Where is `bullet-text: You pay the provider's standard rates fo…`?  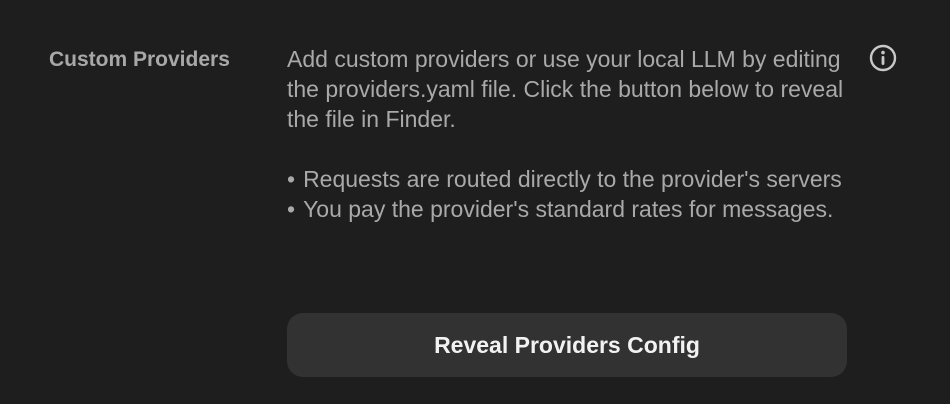 bullet-text: You pay the provider's standard rates fo… is located at coordinates (568, 209).